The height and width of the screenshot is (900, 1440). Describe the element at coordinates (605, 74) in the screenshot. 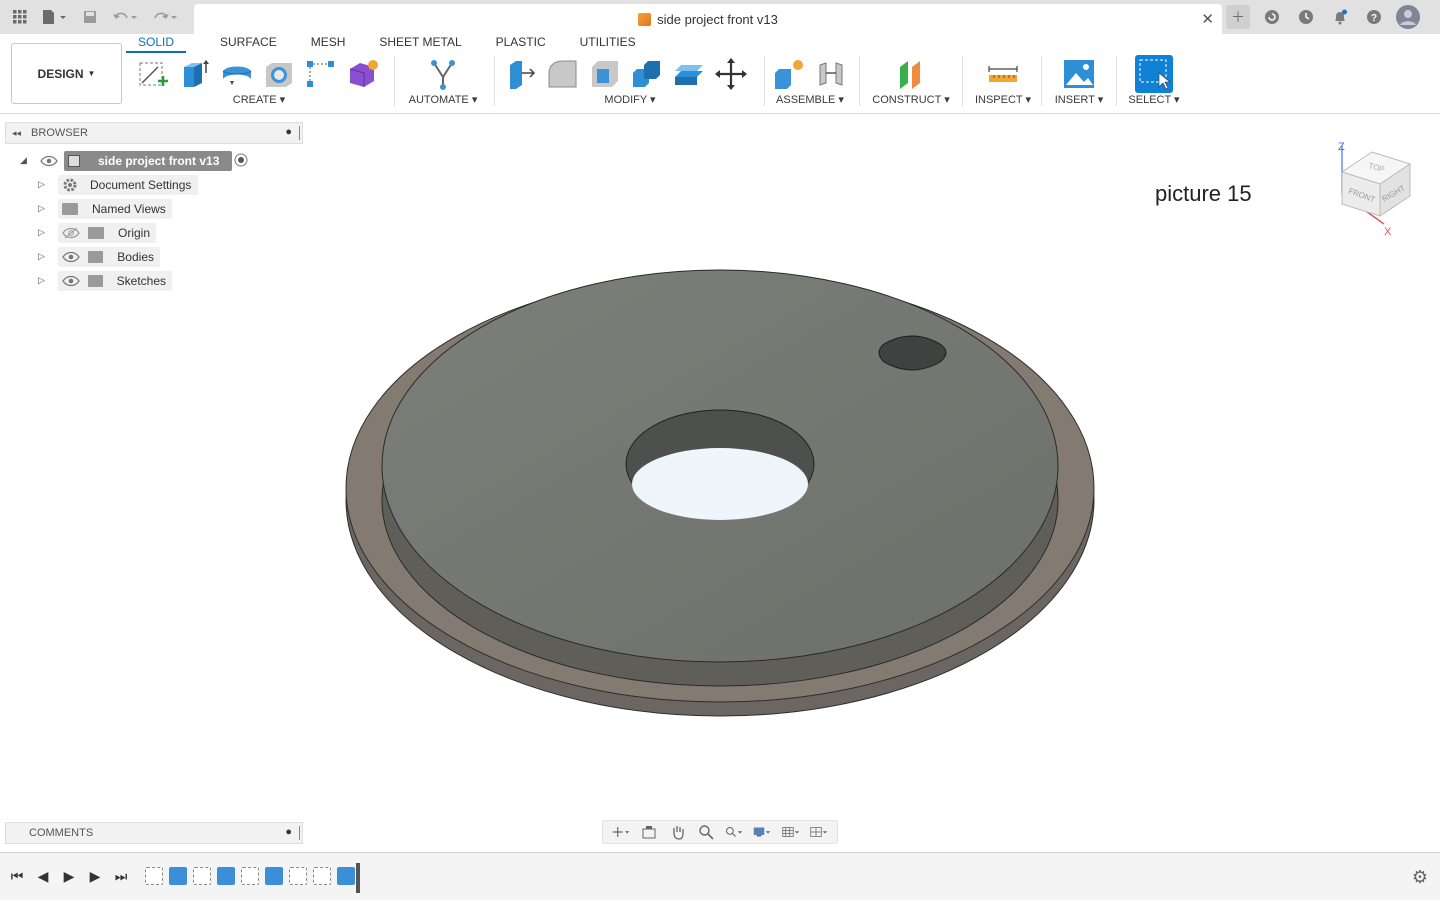

I see `shell-icon` at that location.